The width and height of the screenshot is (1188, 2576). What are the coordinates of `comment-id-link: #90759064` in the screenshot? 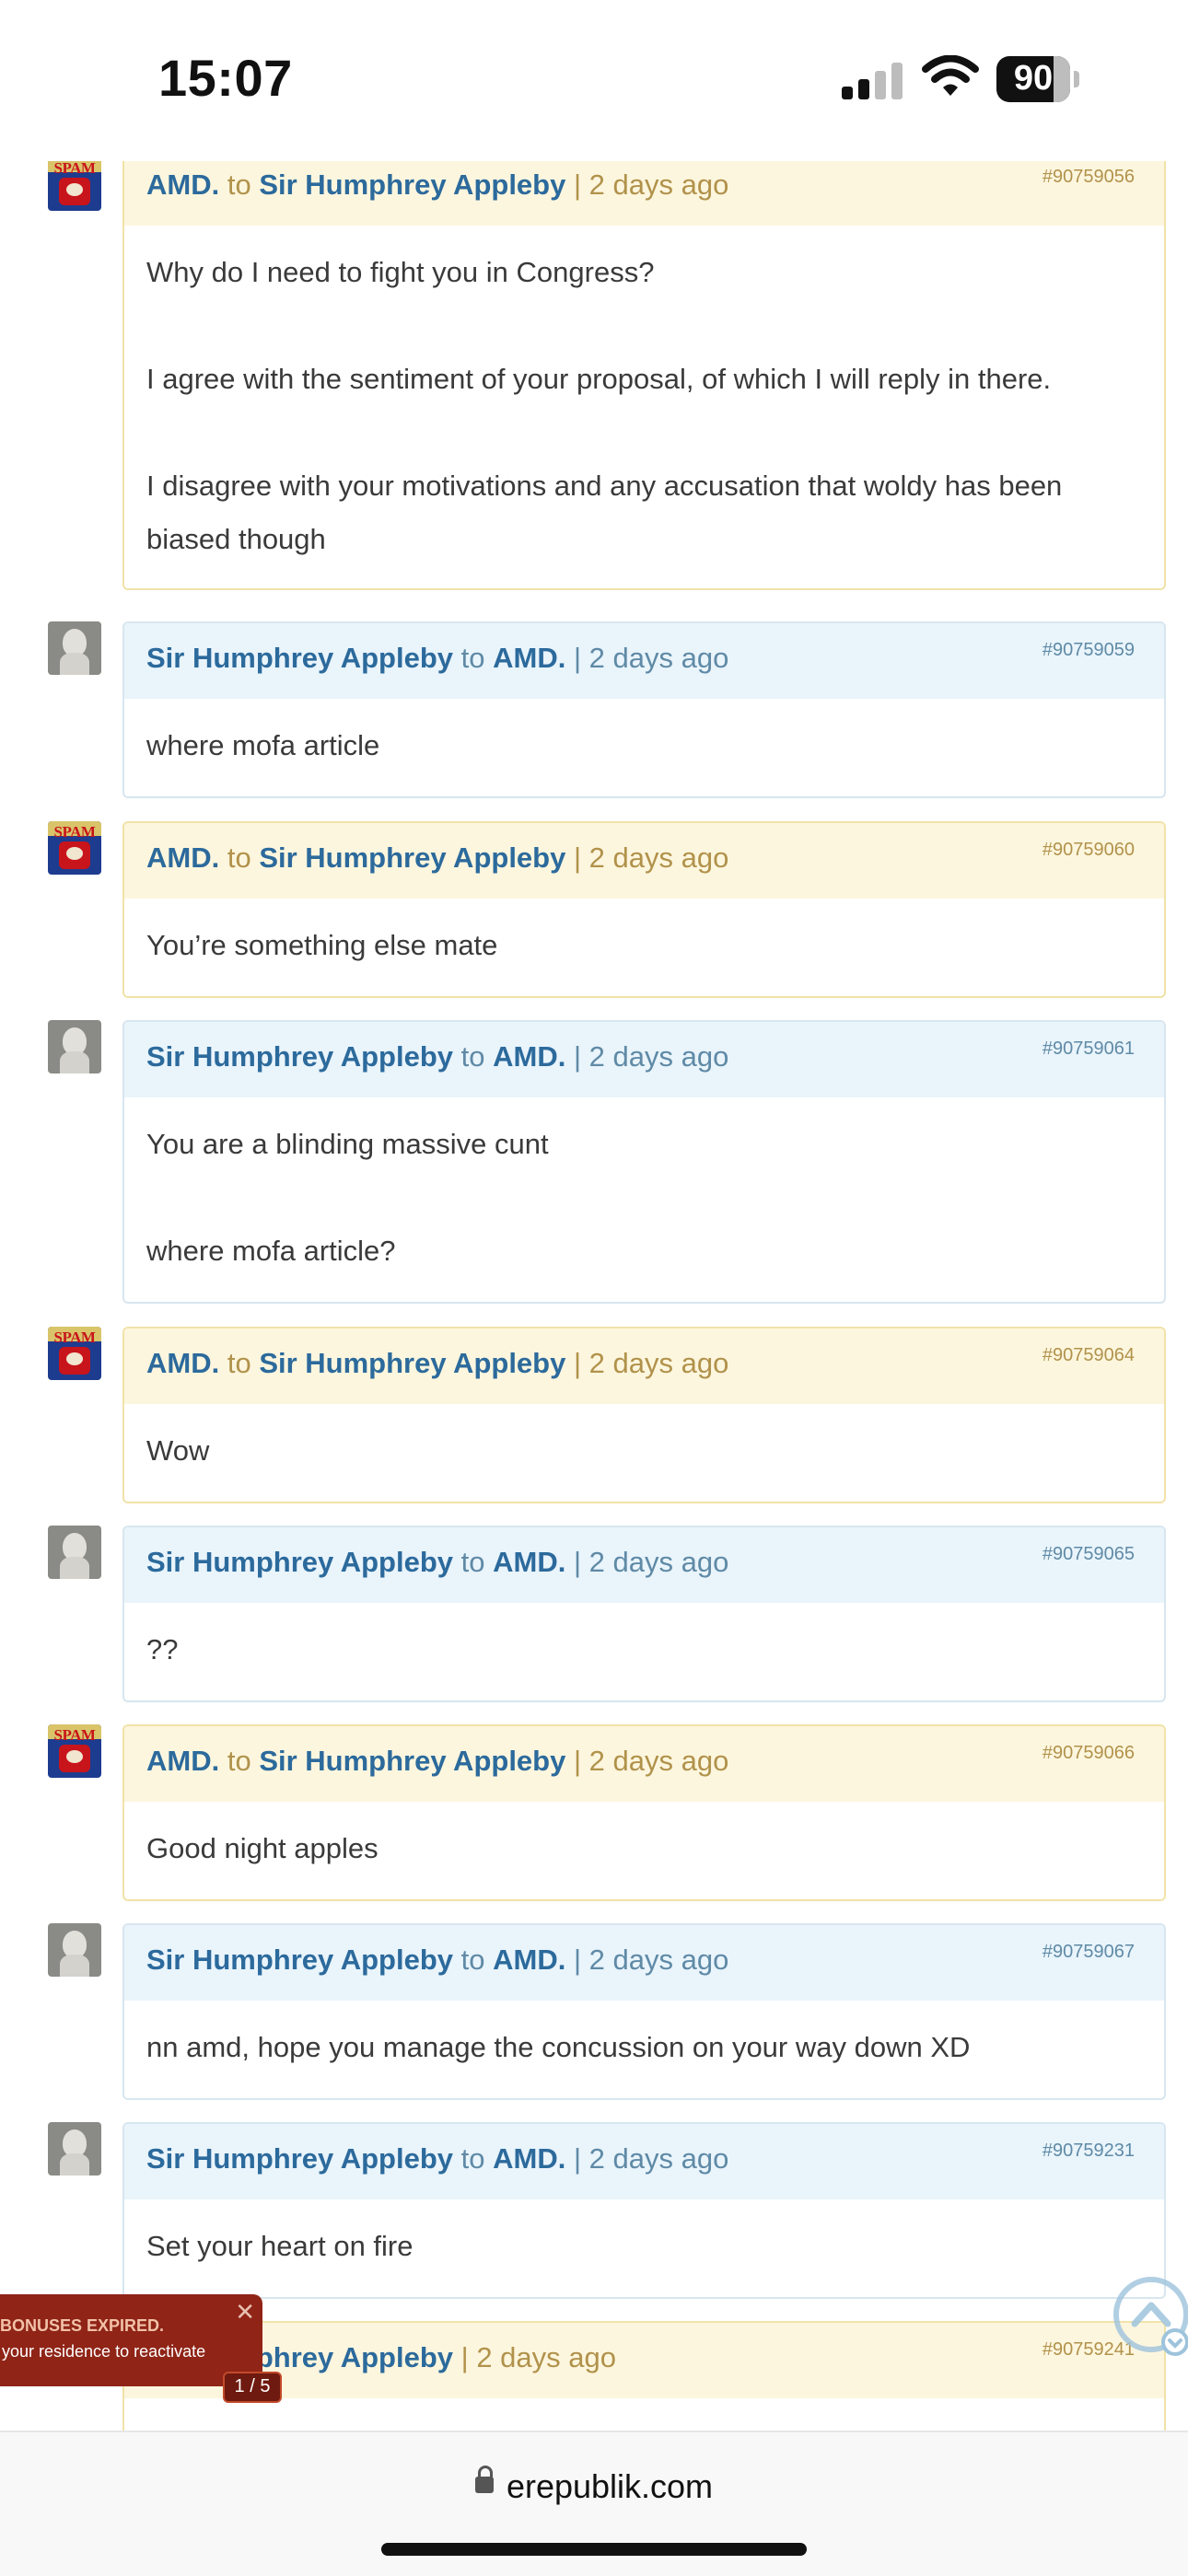 It's located at (1088, 1355).